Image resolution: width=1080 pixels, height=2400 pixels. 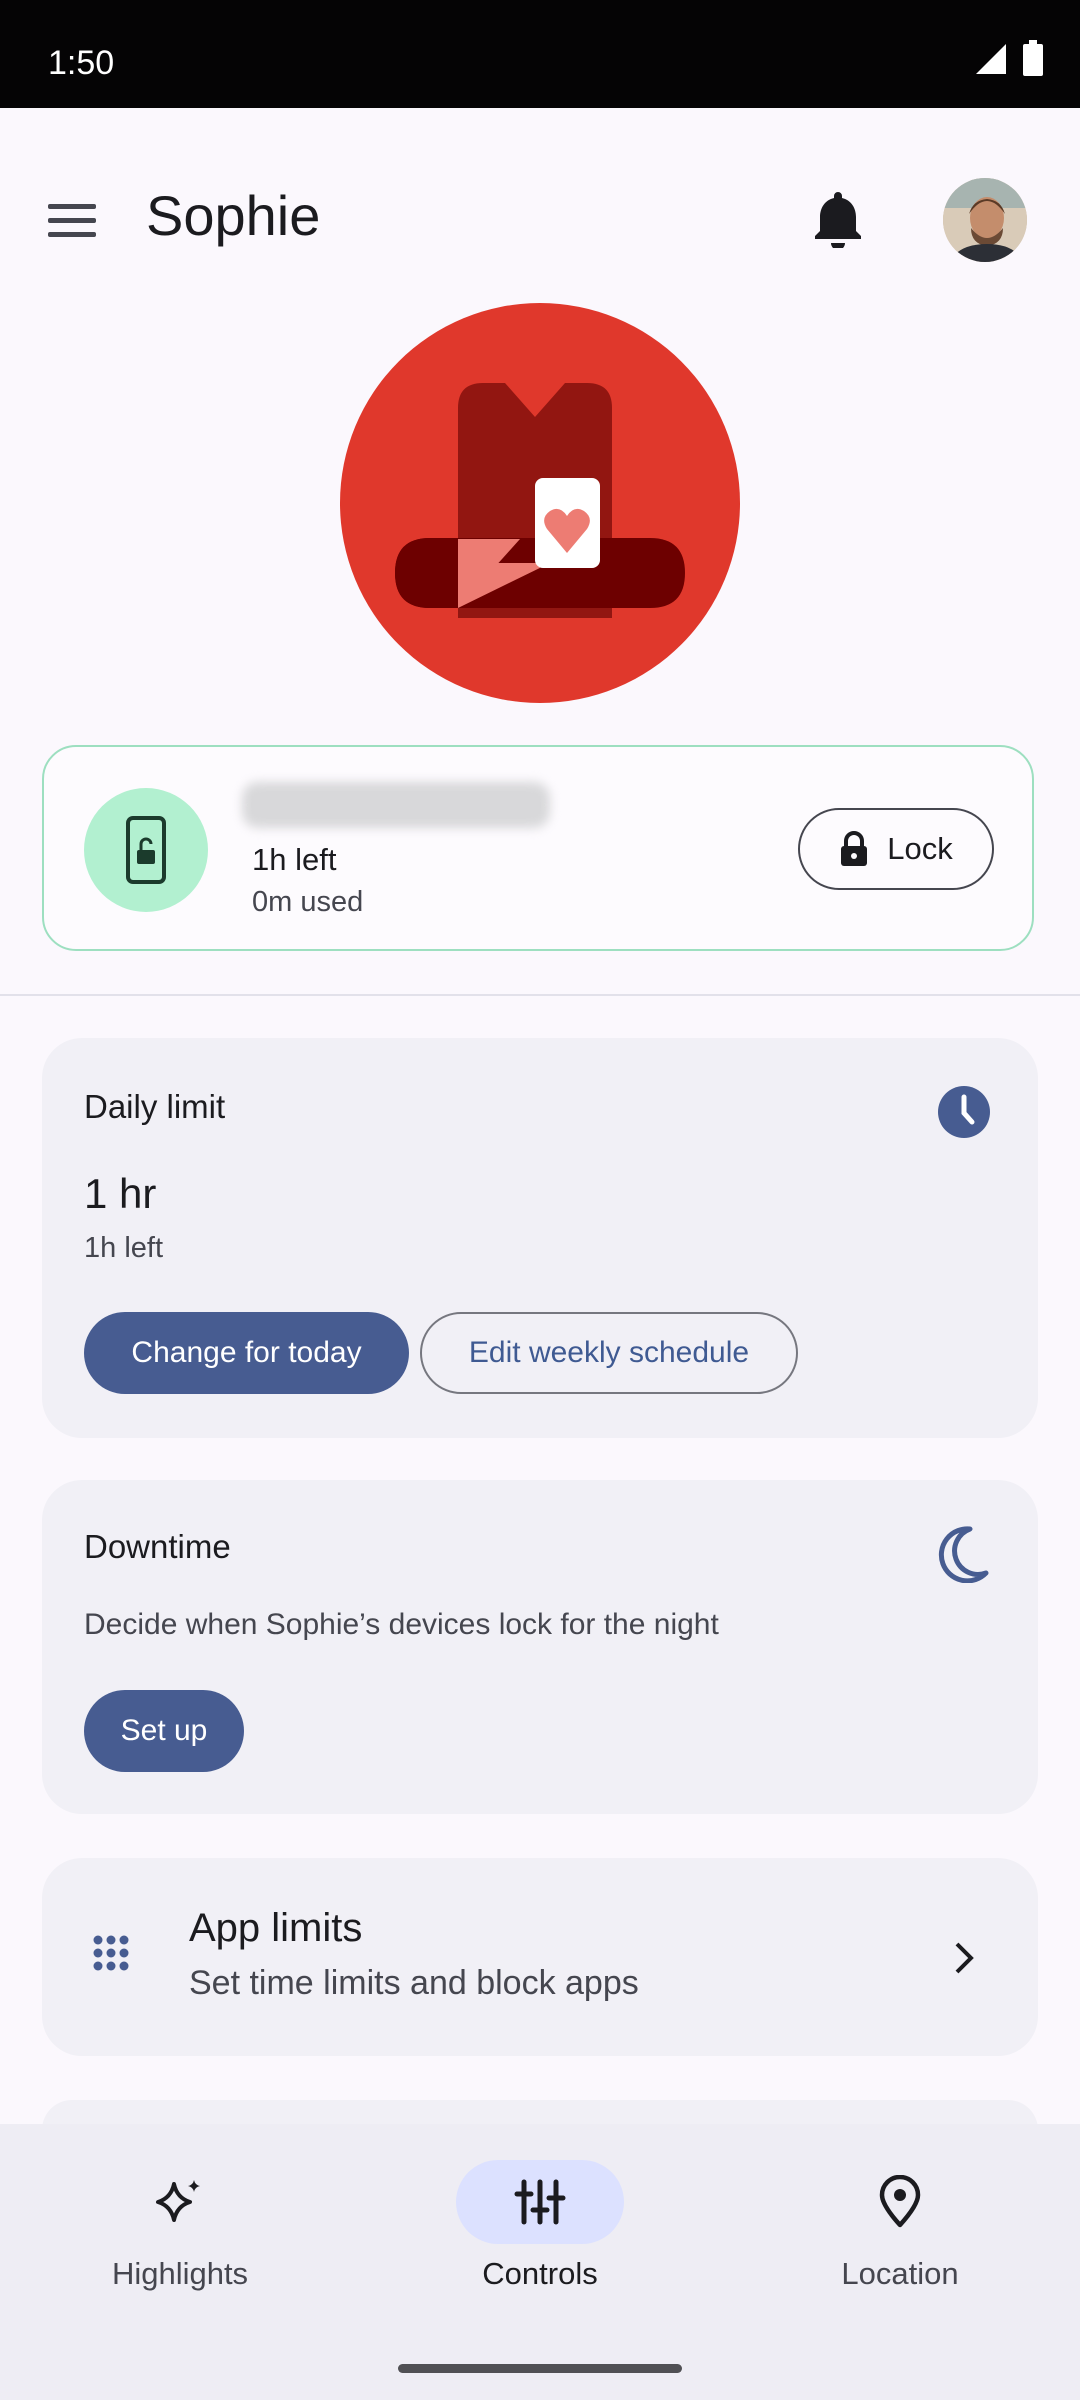 I want to click on nav-controls: Controls, so click(x=540, y=2235).